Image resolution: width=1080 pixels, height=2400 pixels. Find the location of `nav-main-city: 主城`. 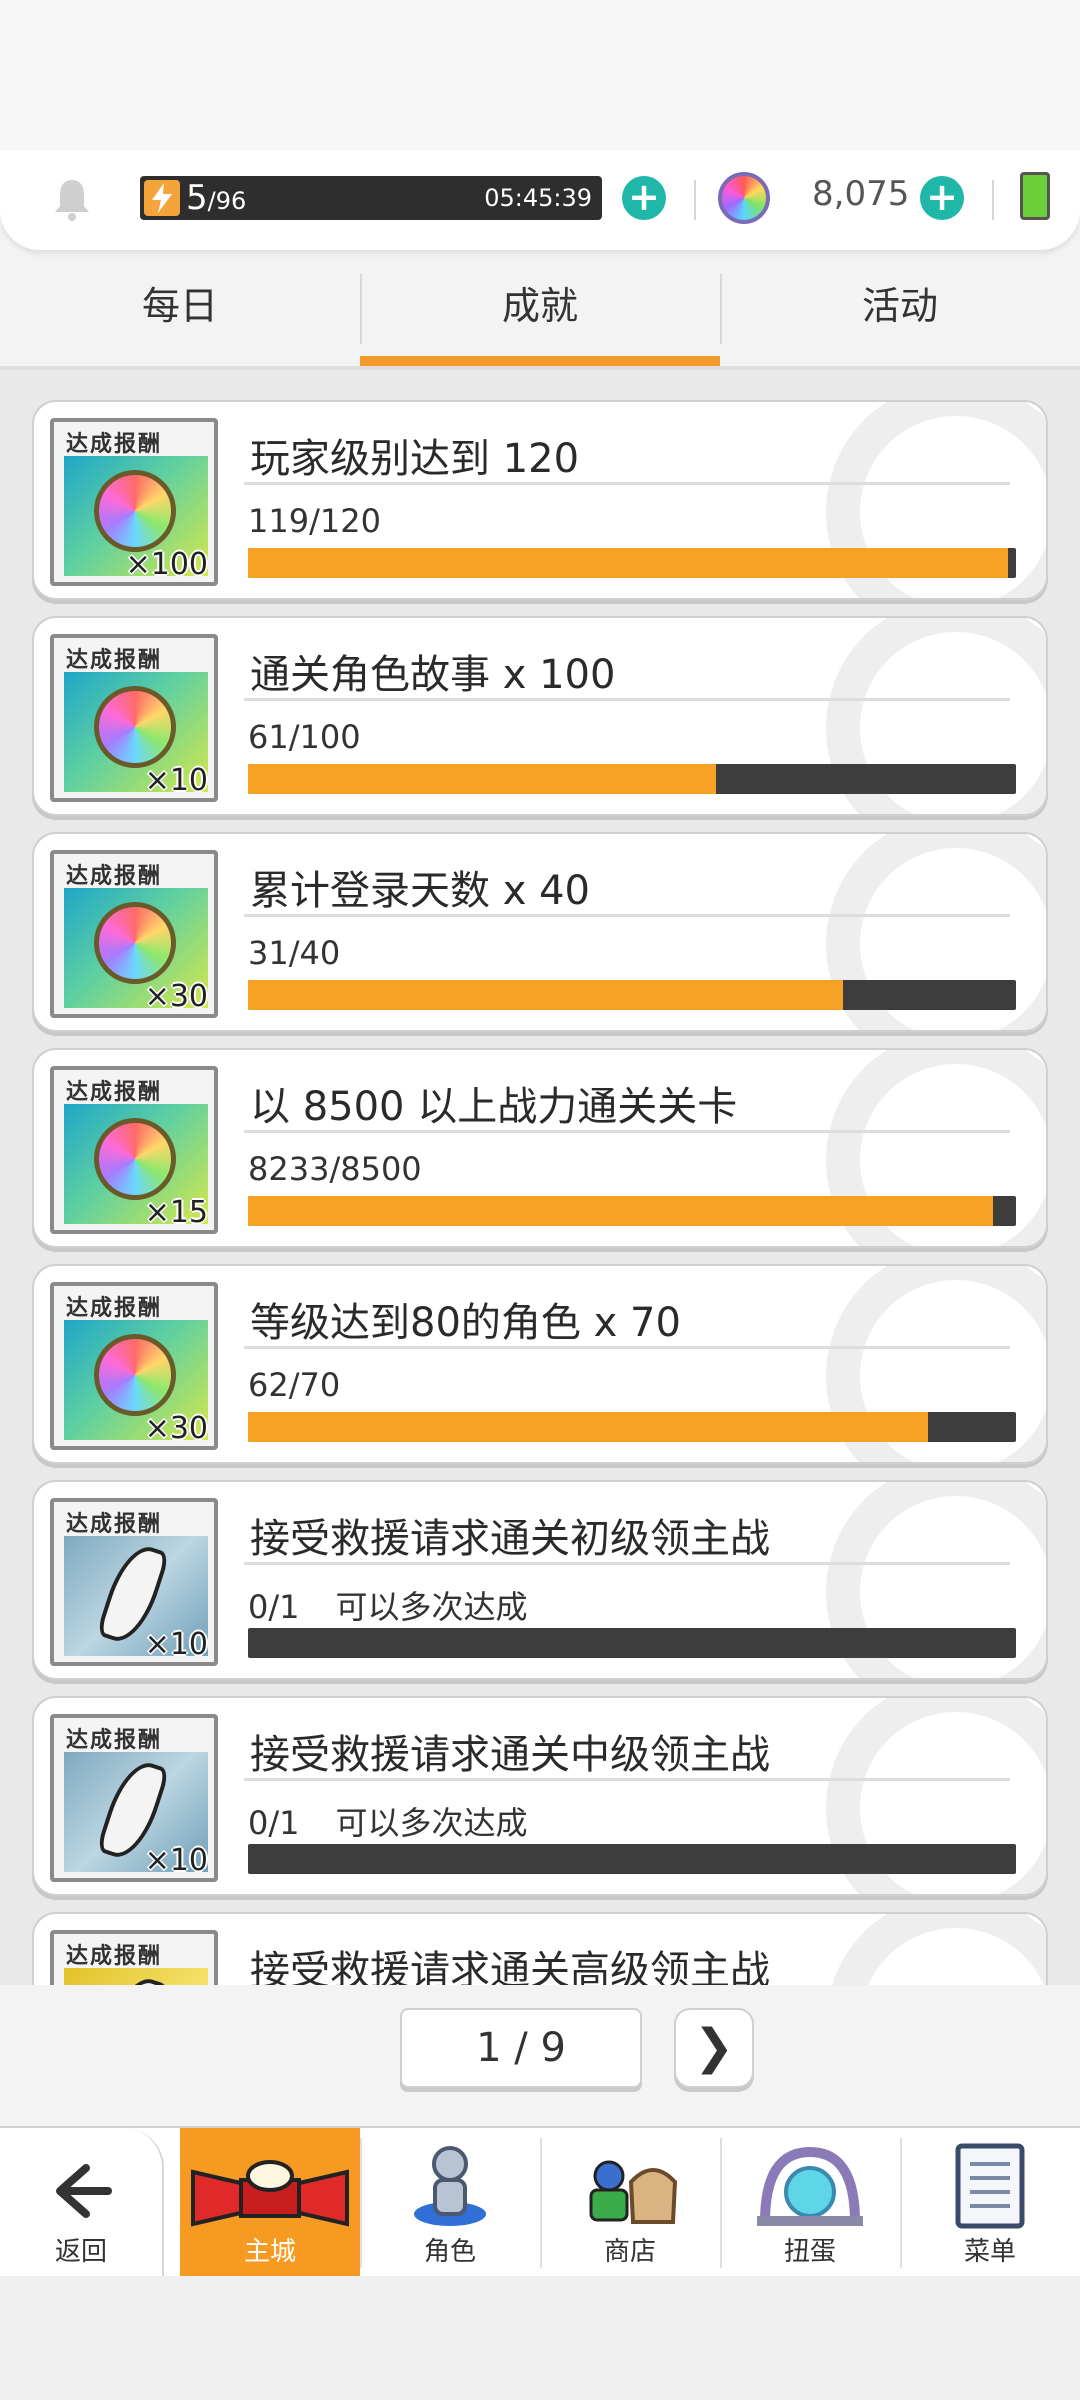

nav-main-city: 主城 is located at coordinates (270, 2203).